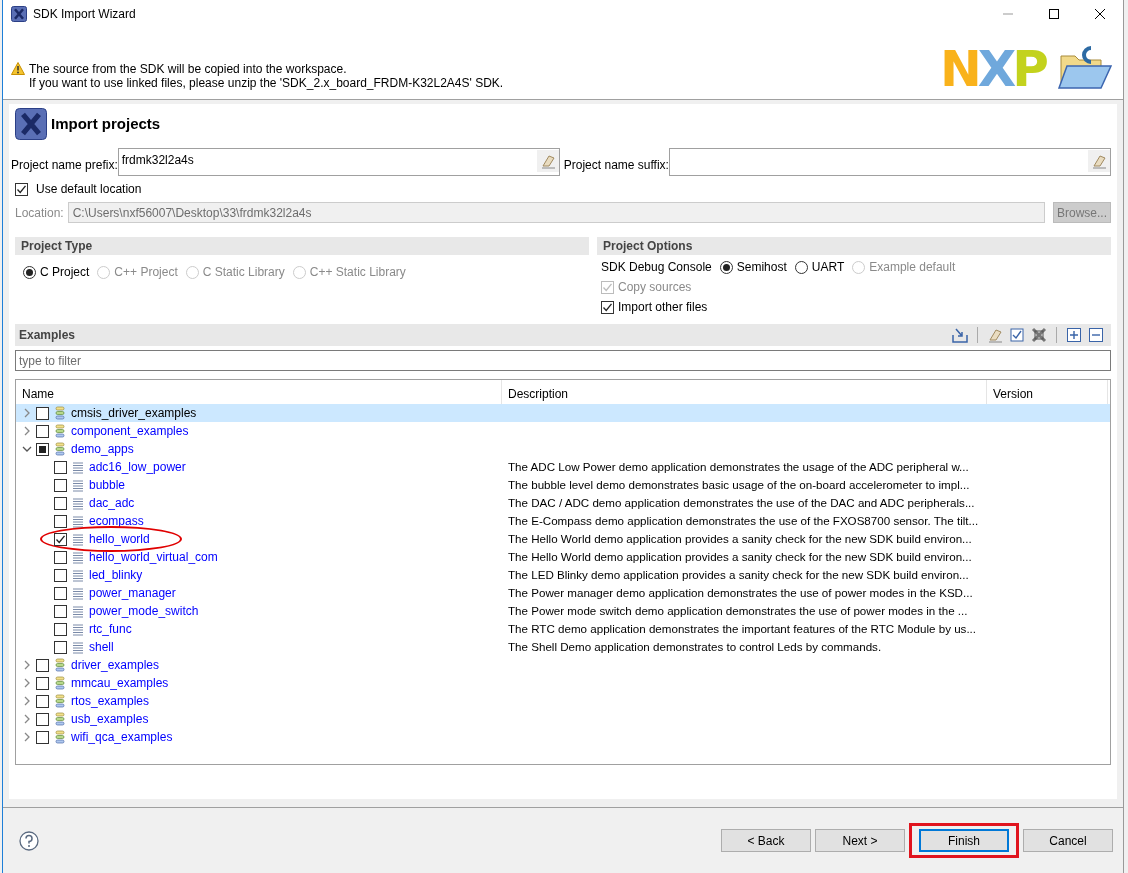 Image resolution: width=1128 pixels, height=873 pixels. I want to click on example-name: rtos_examples, so click(110, 701).